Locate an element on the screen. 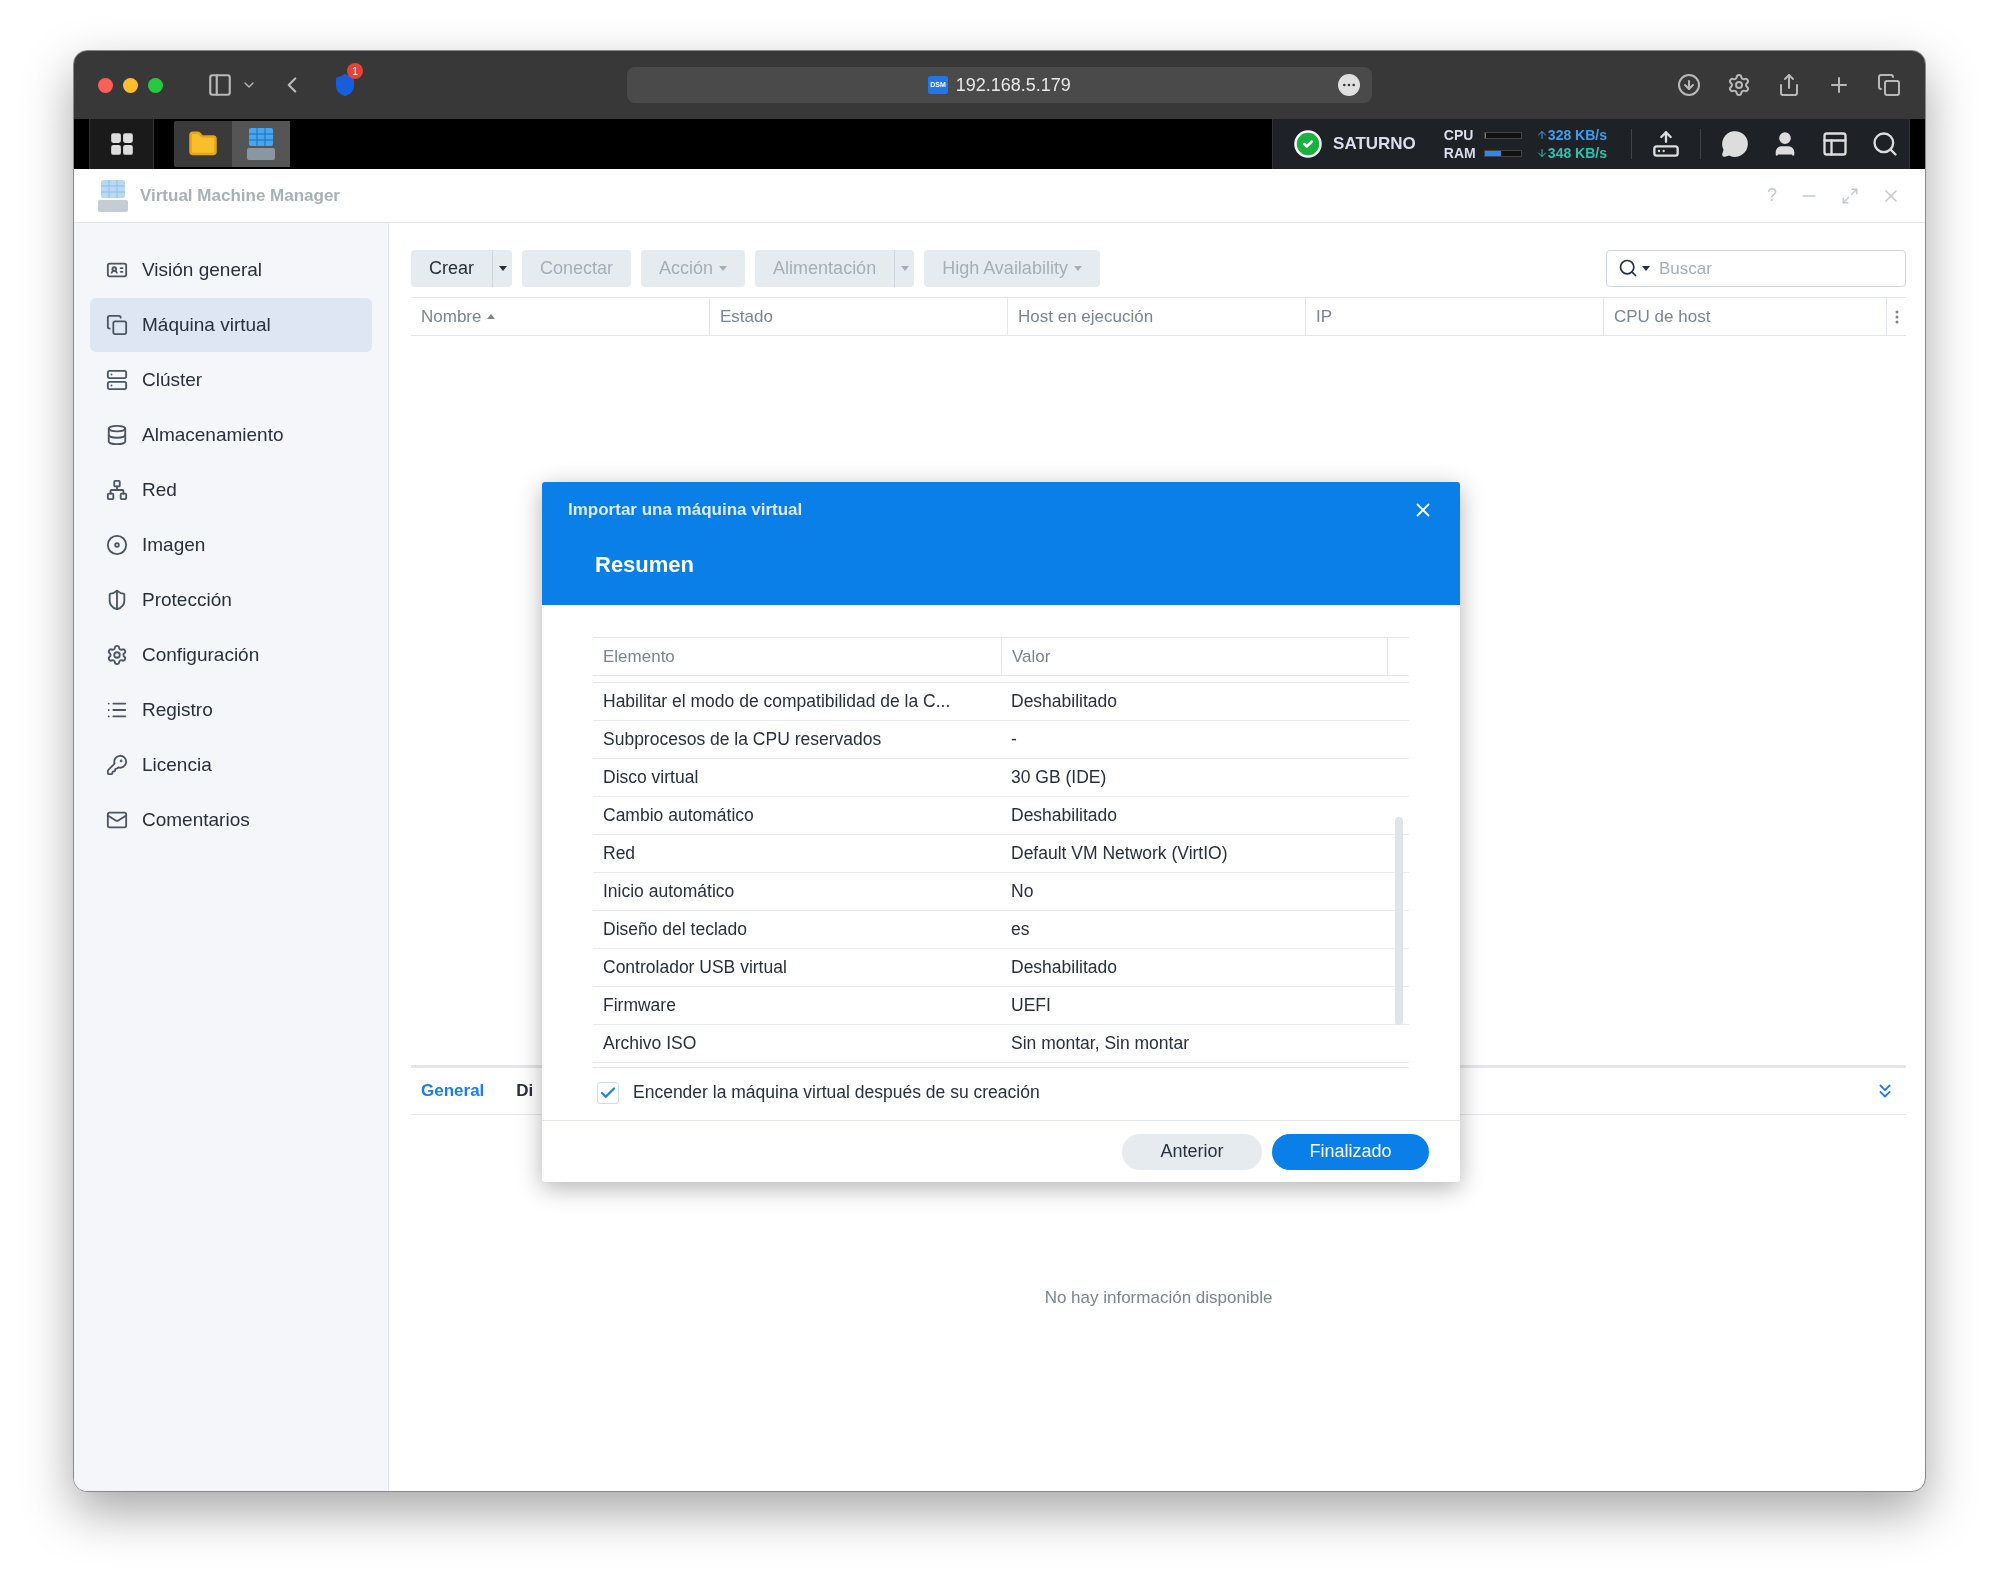 The height and width of the screenshot is (1591, 2000). sidebar-item: Imagen is located at coordinates (231, 545).